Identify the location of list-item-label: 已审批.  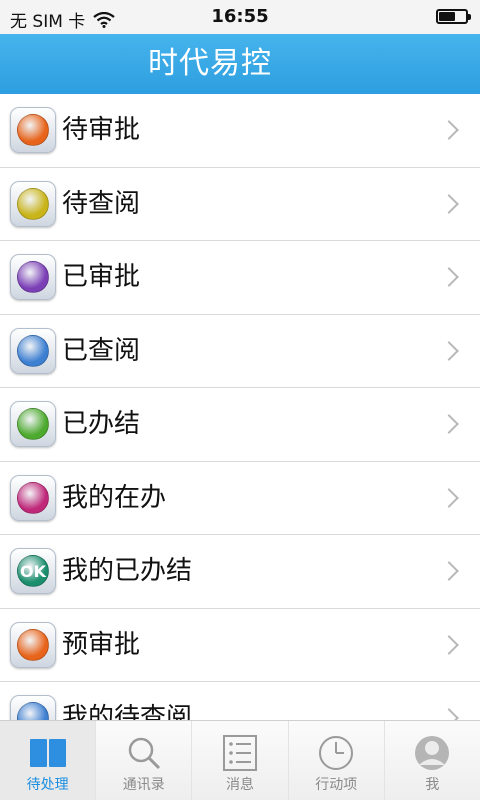
(101, 277).